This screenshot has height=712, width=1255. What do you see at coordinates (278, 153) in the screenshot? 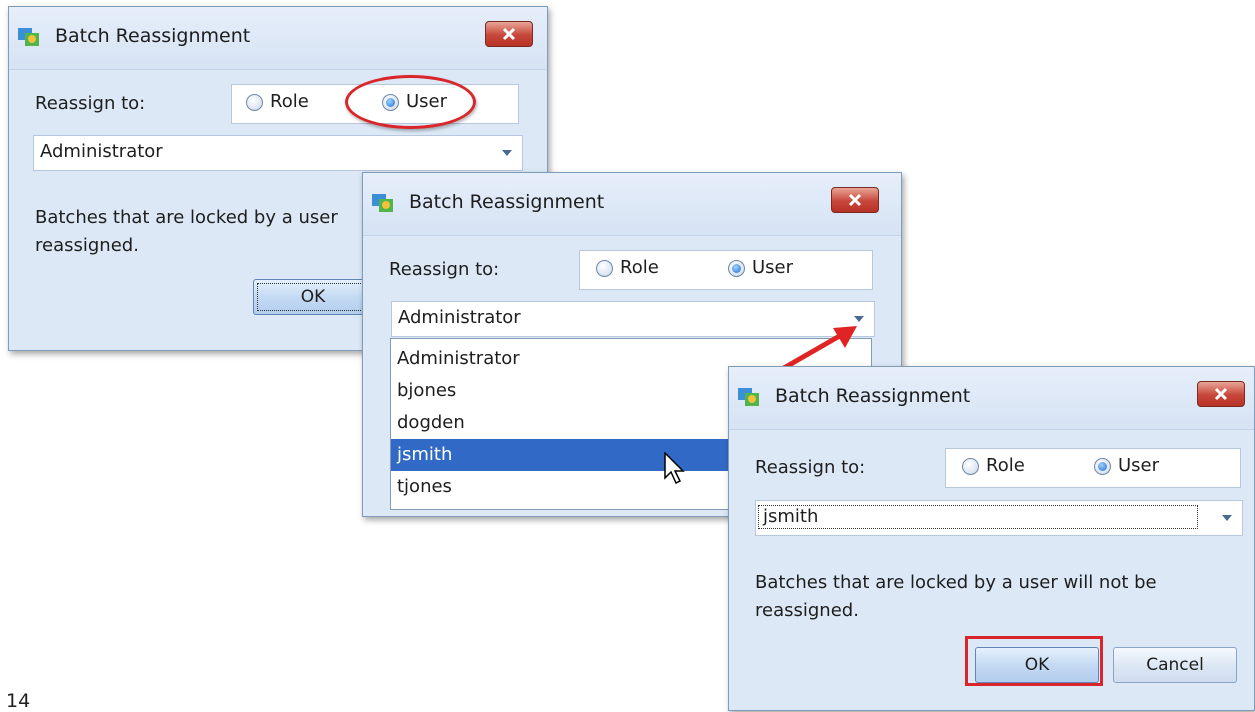
I see `dialog-1-user-combo: Administrator` at bounding box center [278, 153].